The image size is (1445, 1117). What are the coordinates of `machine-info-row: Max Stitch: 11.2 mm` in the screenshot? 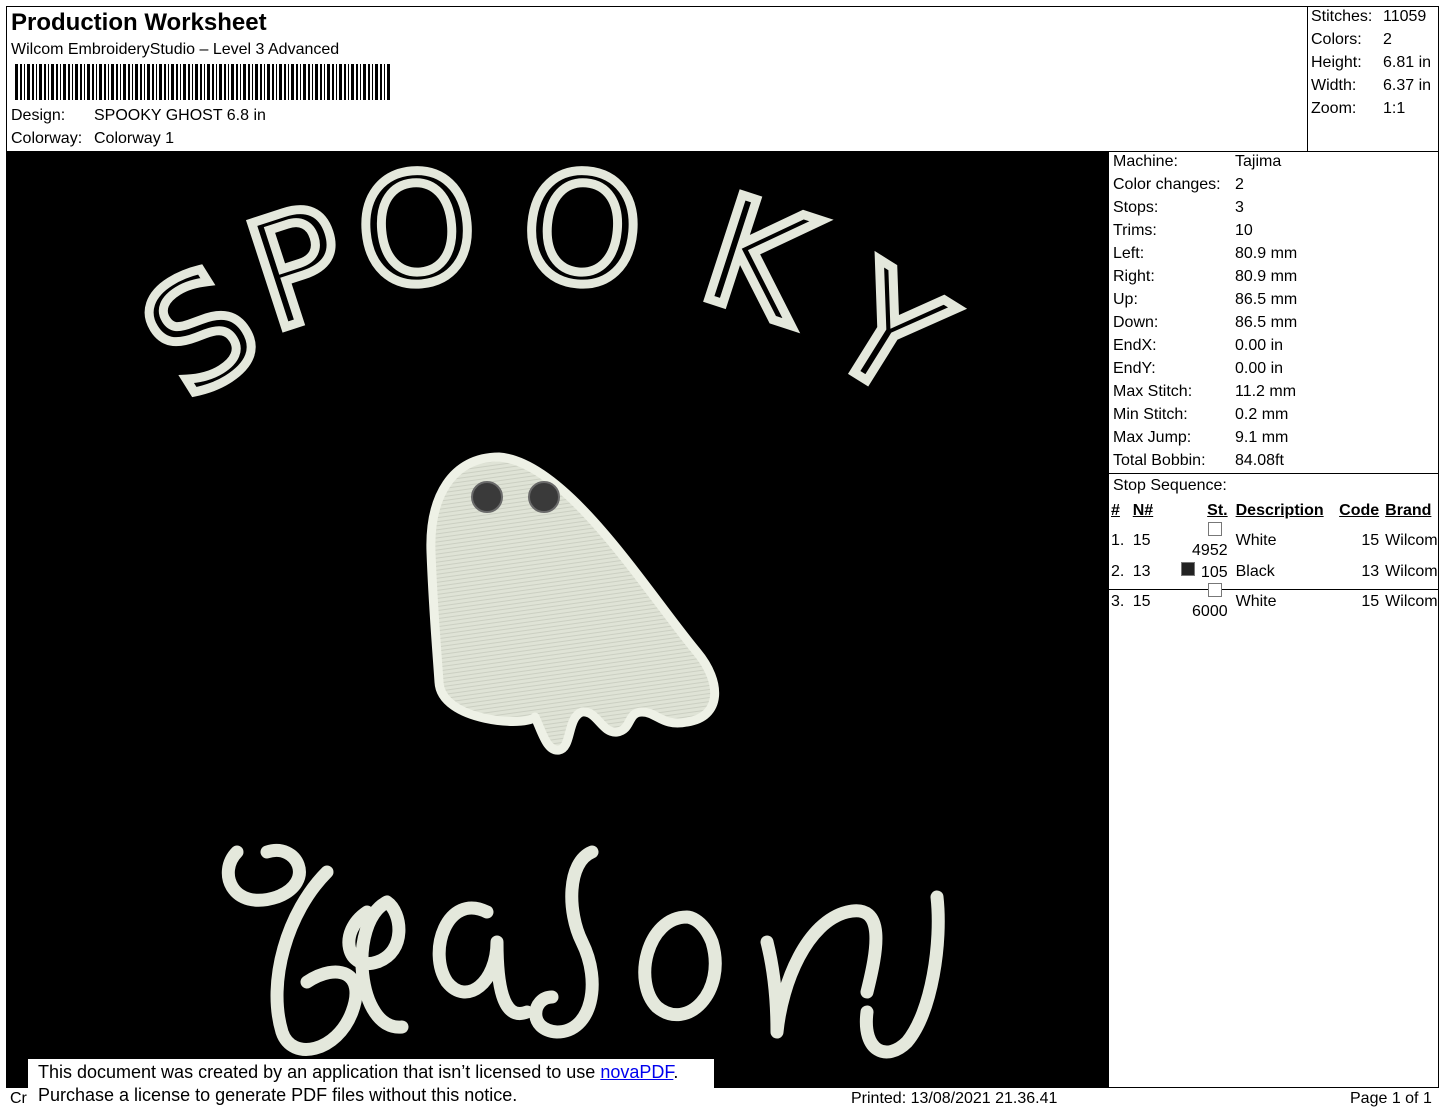 It's located at (1204, 392).